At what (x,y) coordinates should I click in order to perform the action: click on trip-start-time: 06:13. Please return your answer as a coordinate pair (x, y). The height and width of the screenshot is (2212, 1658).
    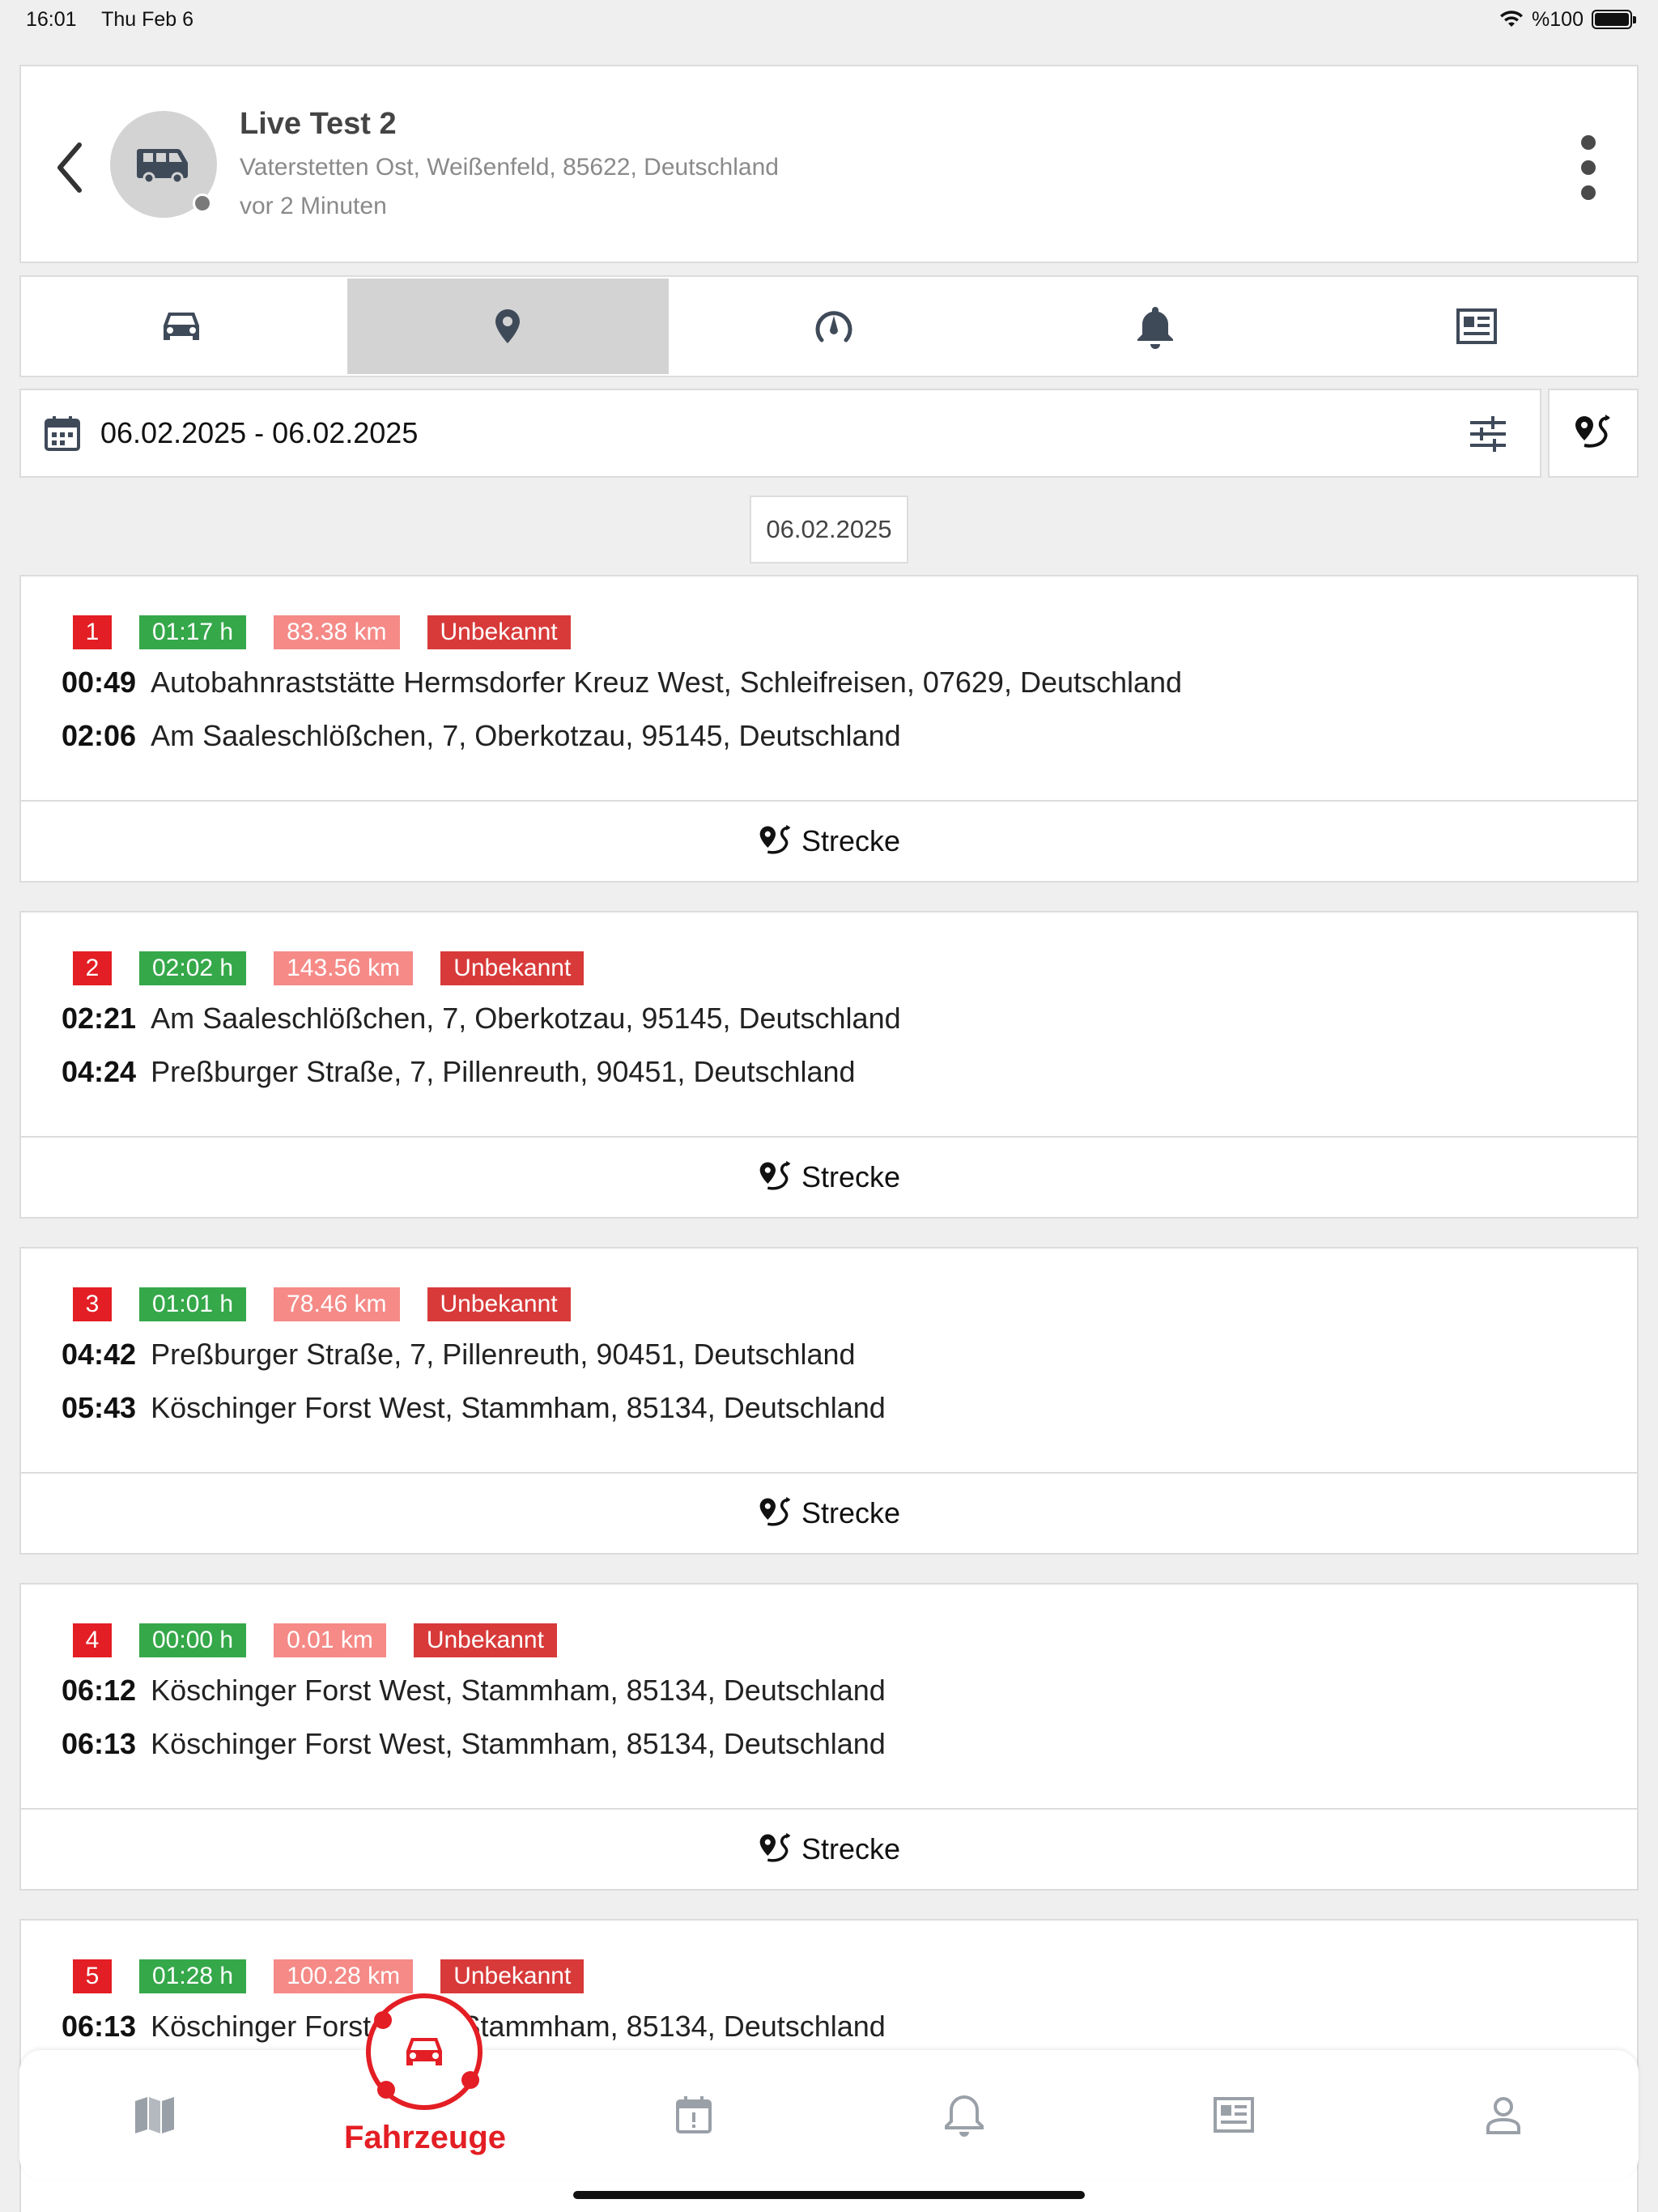
    Looking at the image, I should click on (99, 2027).